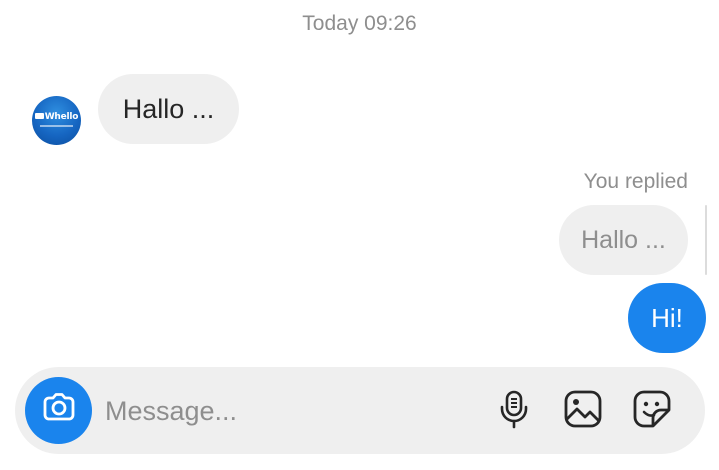 The width and height of the screenshot is (719, 470). I want to click on outgoing-message-text: Hi!, so click(667, 317).